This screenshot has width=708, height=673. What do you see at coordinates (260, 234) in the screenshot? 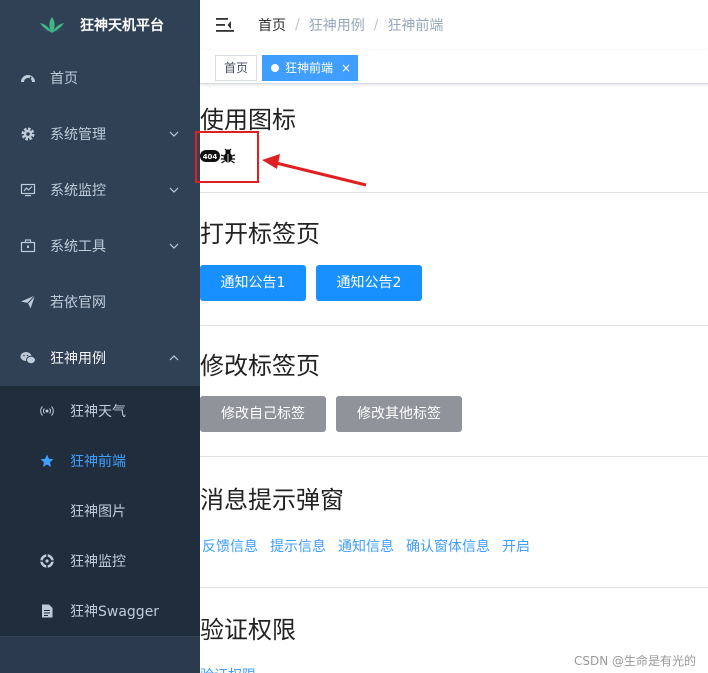
I see `section-title: 打开标签页` at bounding box center [260, 234].